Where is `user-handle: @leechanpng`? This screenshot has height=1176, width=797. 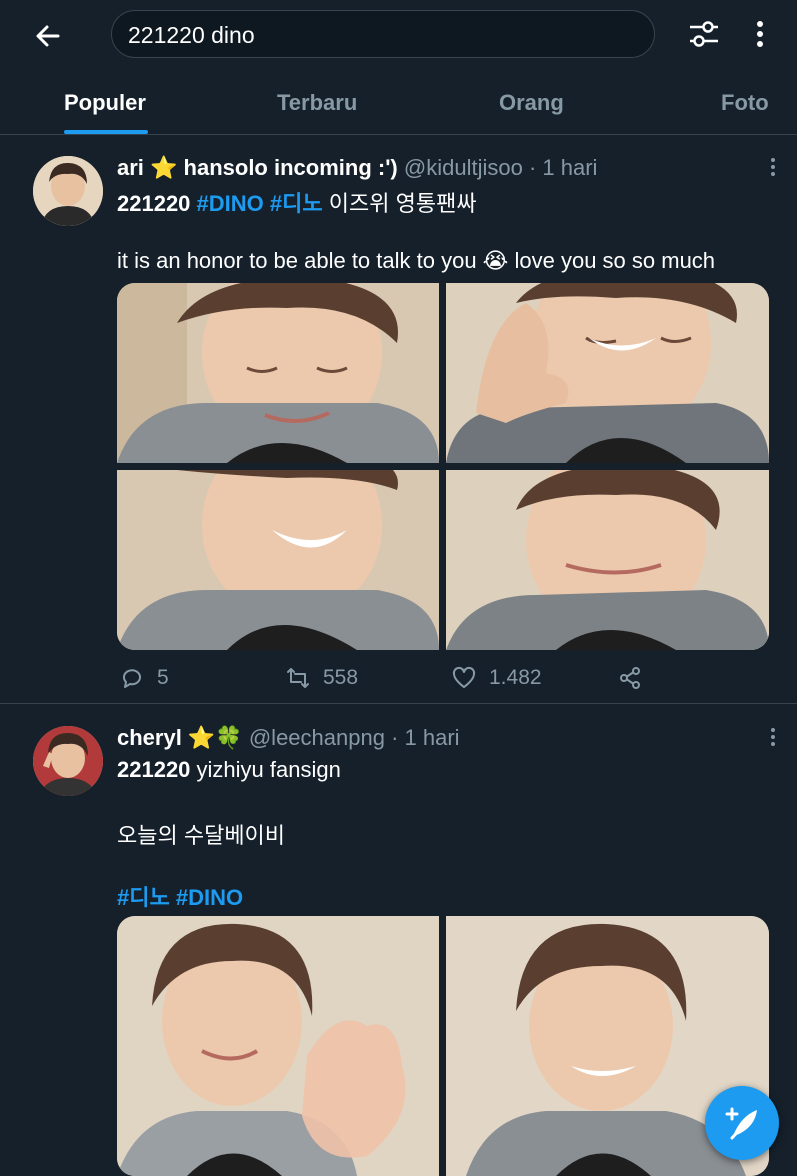
user-handle: @leechanpng is located at coordinates (317, 737).